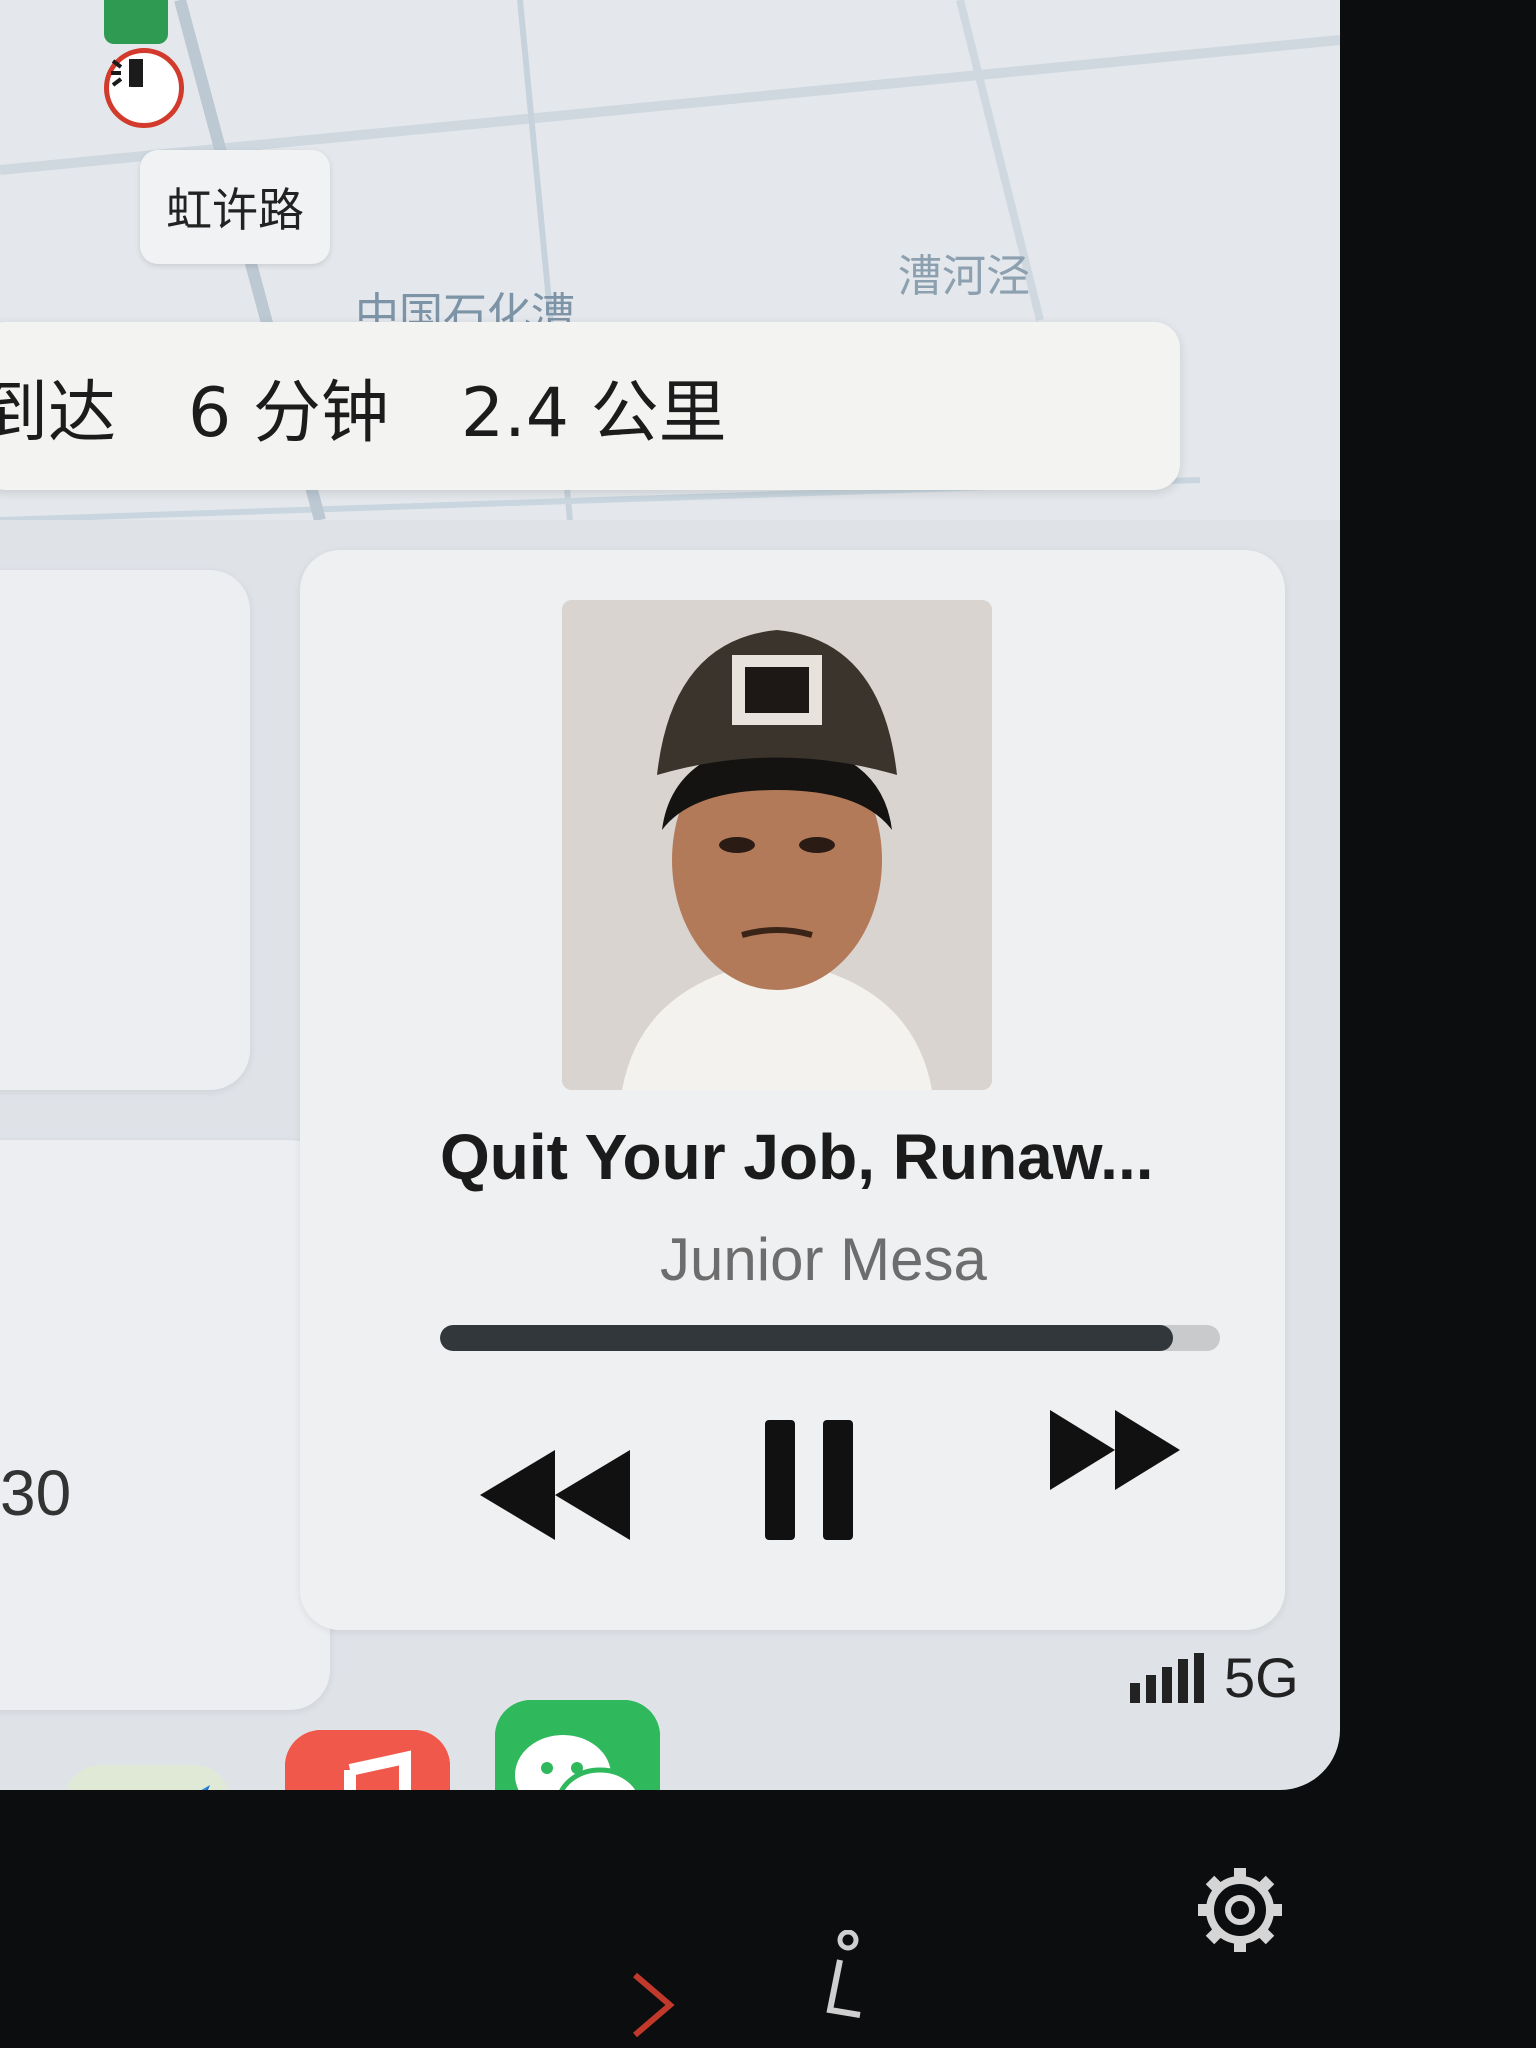  I want to click on progress-fill, so click(807, 1338).